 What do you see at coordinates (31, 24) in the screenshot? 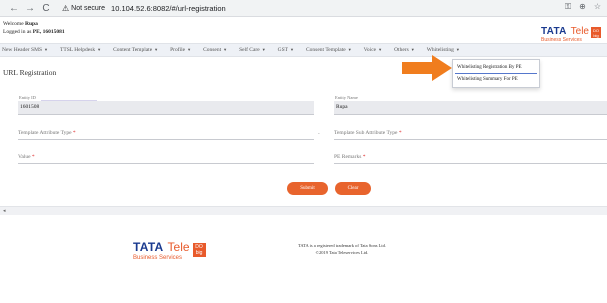
I see `user-name: Rupa` at bounding box center [31, 24].